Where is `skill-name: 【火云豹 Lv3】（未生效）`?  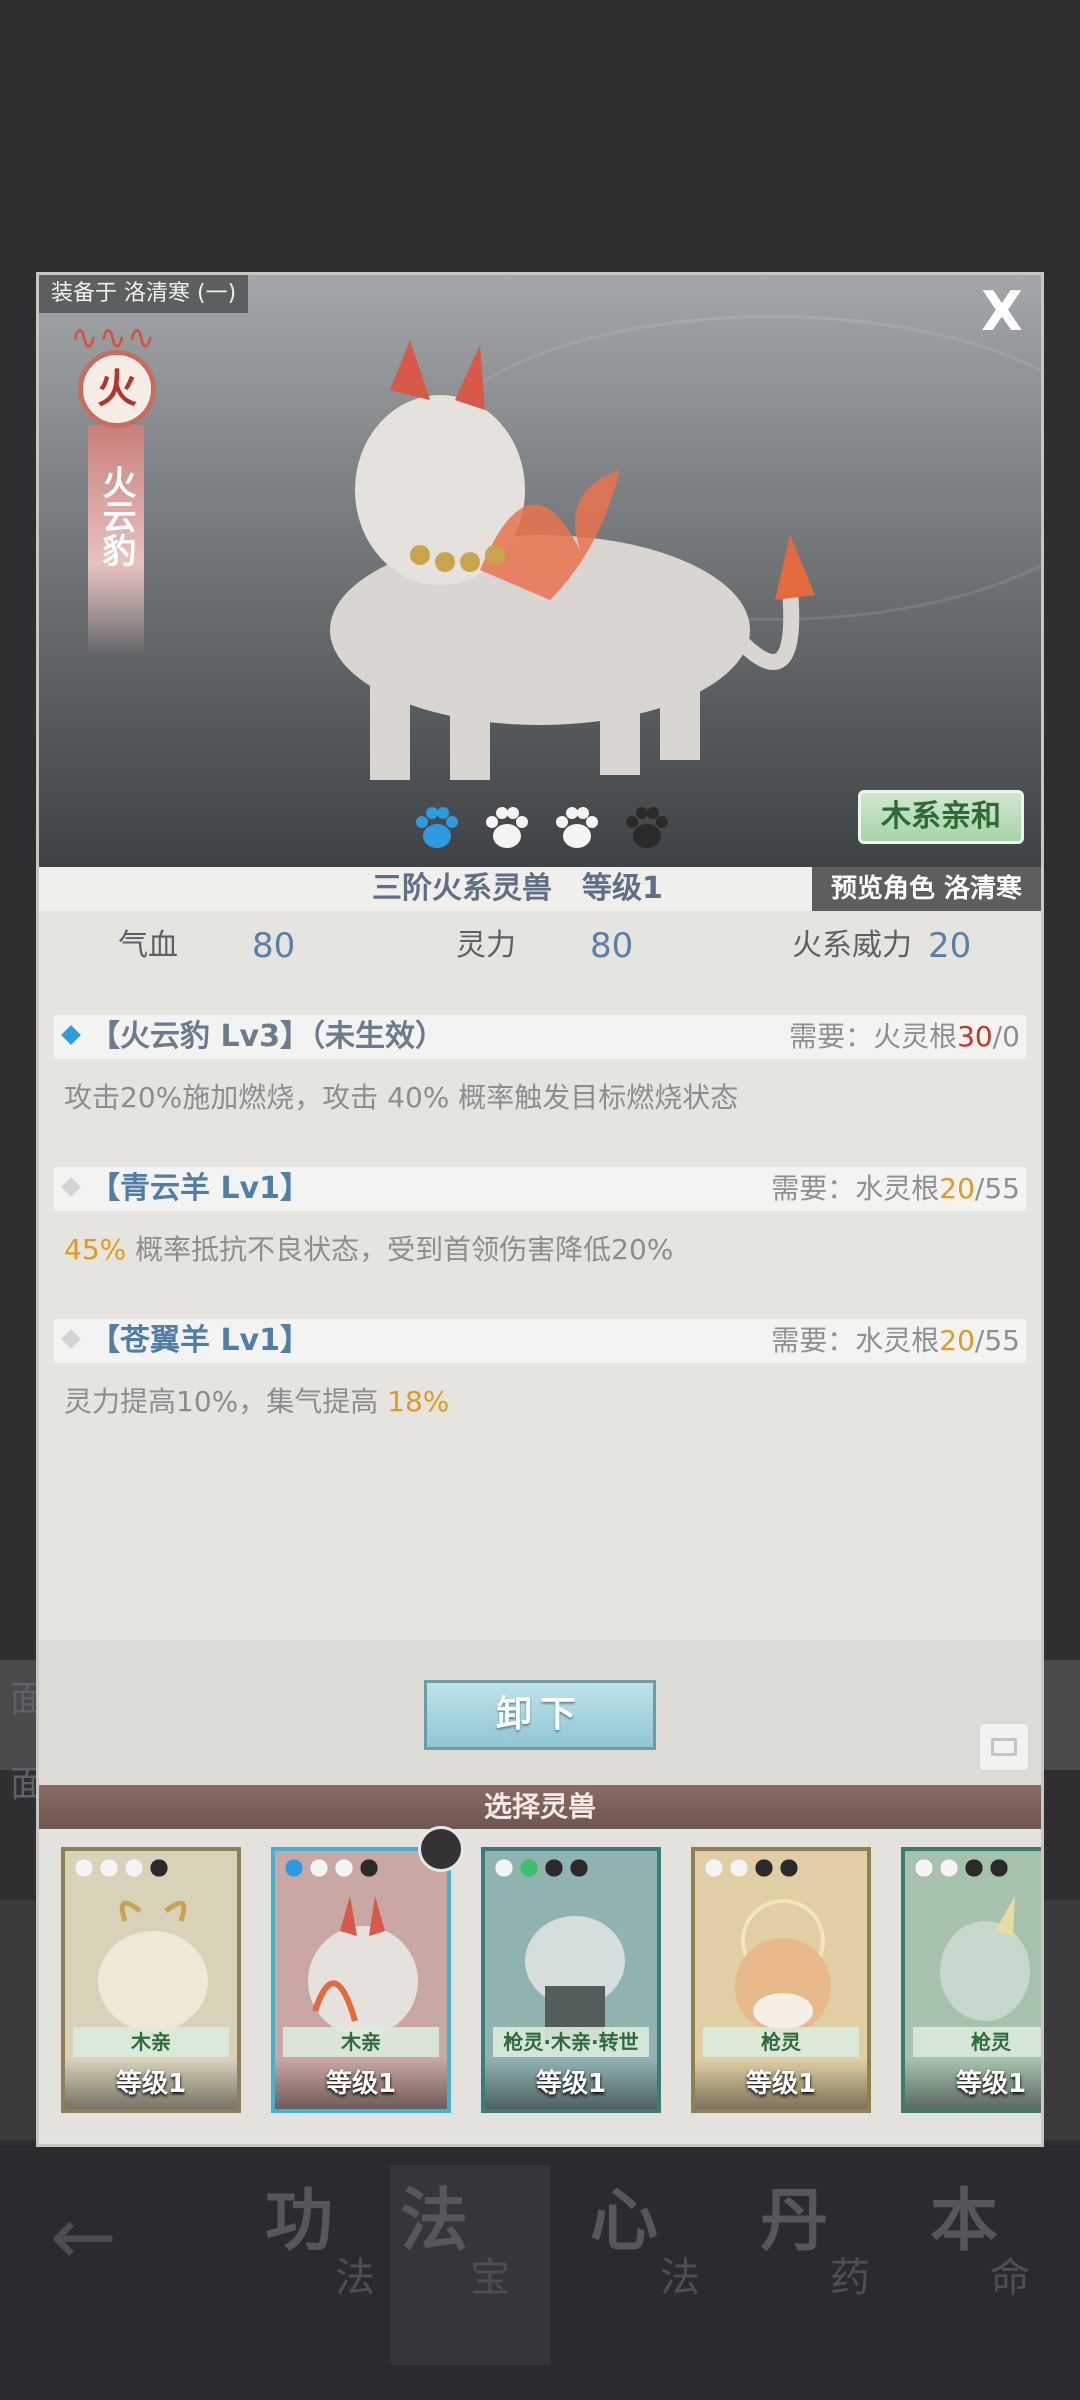
skill-name: 【火云豹 Lv3】（未生效） is located at coordinates (253, 1037).